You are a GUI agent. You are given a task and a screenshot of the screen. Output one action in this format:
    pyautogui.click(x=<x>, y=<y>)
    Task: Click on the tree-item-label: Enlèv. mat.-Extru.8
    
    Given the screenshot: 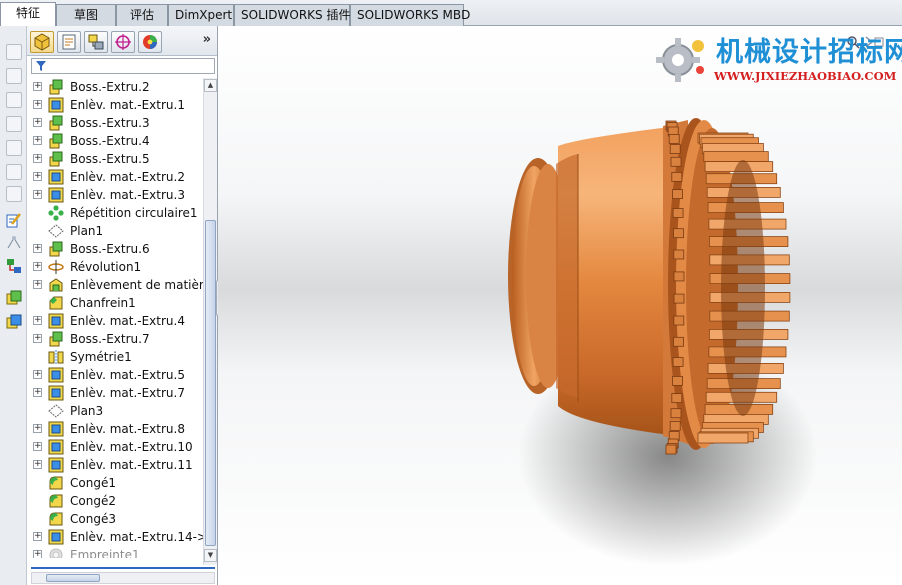 What is the action you would take?
    pyautogui.click(x=127, y=429)
    